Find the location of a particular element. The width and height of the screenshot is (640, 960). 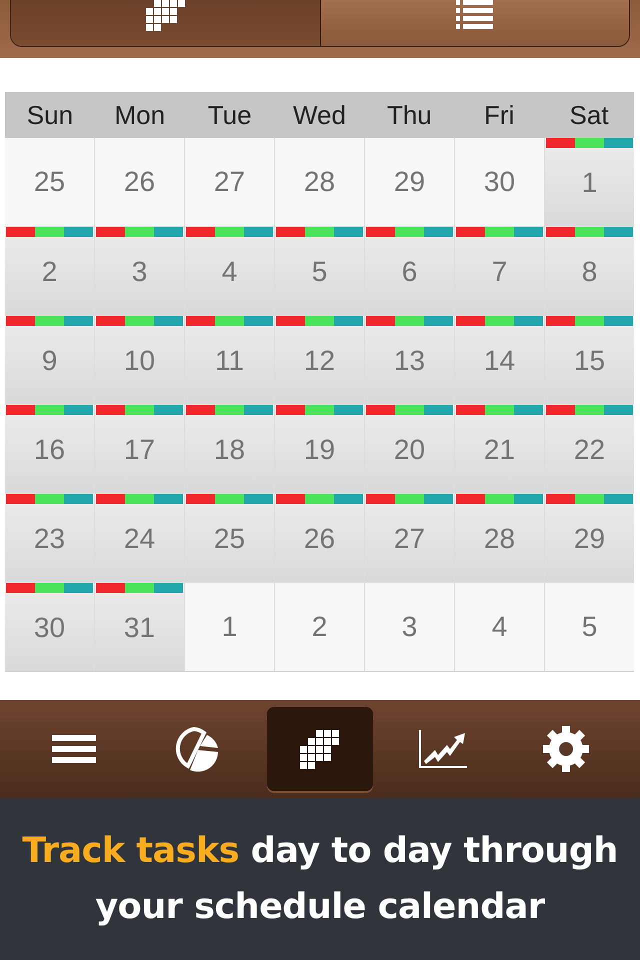

day-cell: 26 is located at coordinates (139, 182).